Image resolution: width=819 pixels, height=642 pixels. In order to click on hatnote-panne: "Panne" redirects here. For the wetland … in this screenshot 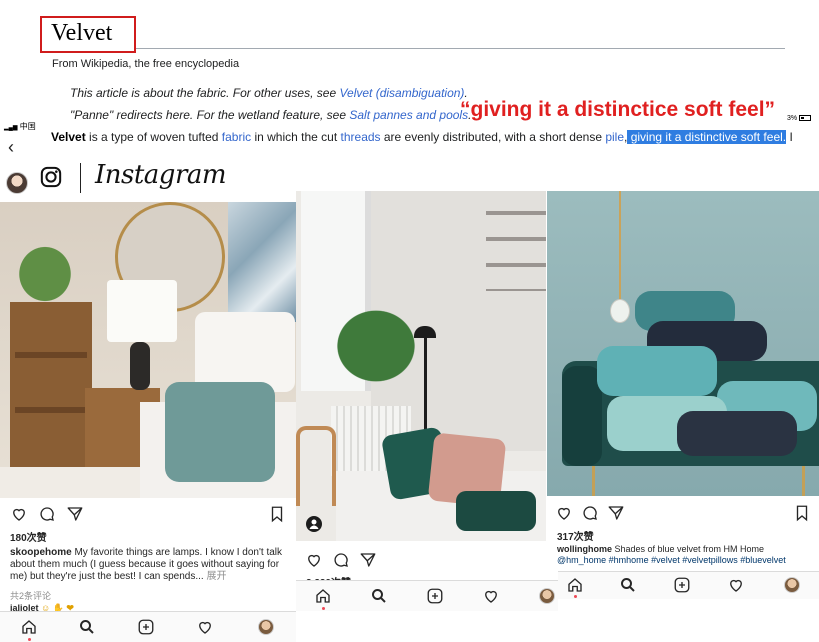, I will do `click(270, 115)`.